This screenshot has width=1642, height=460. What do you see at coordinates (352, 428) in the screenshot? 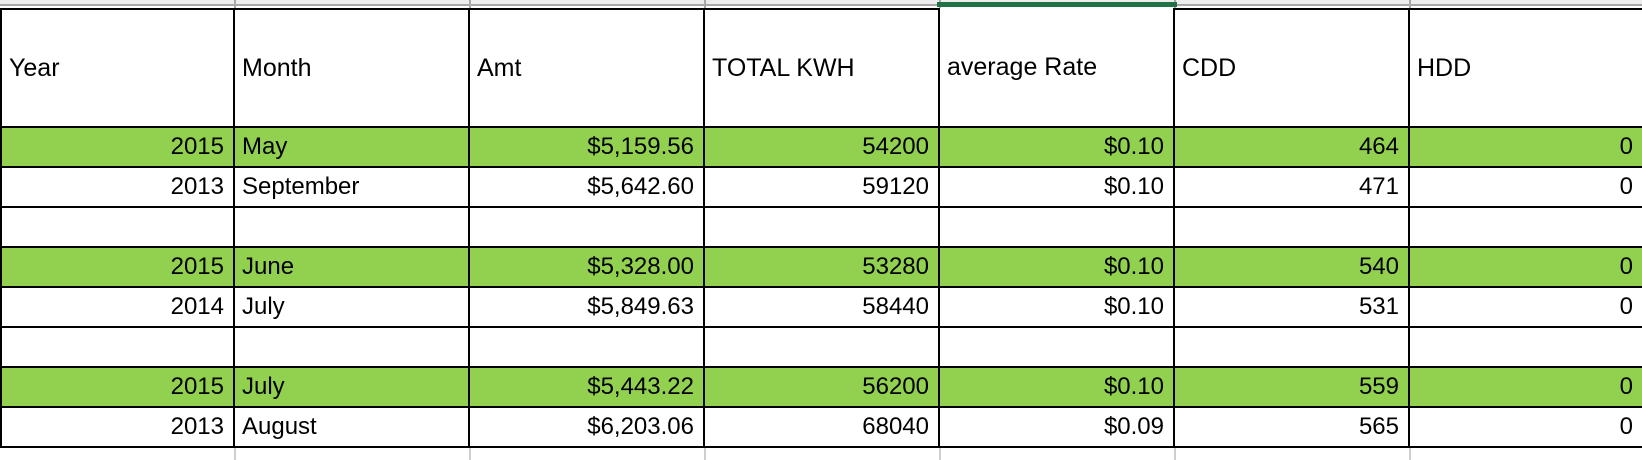
I see `cell-month: August` at bounding box center [352, 428].